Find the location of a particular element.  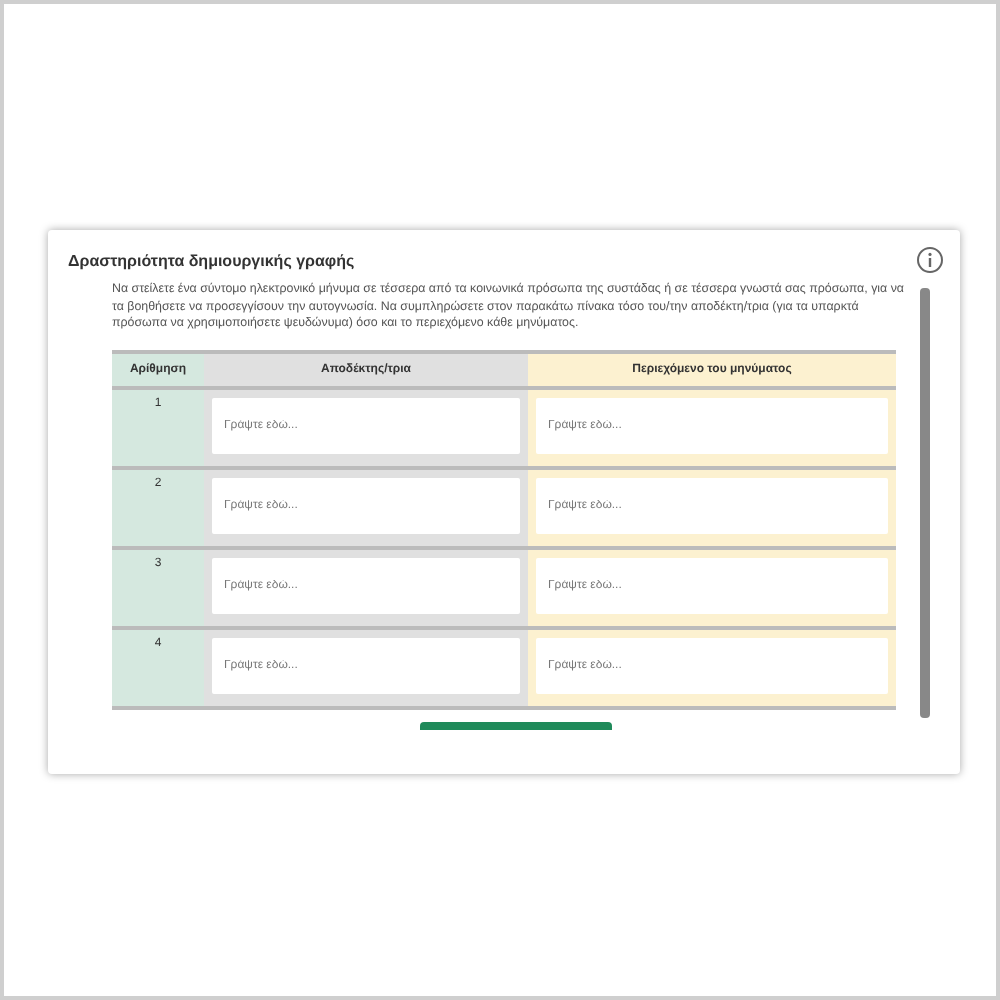

scrollbar is located at coordinates (925, 503).